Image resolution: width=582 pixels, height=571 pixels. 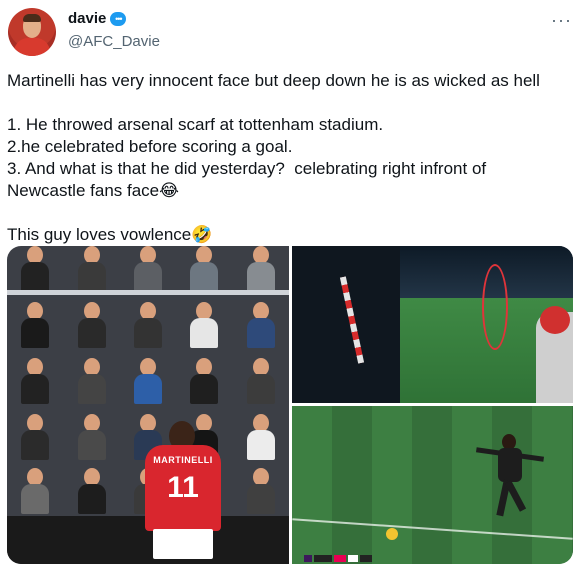 I want to click on avatar, so click(x=32, y=32).